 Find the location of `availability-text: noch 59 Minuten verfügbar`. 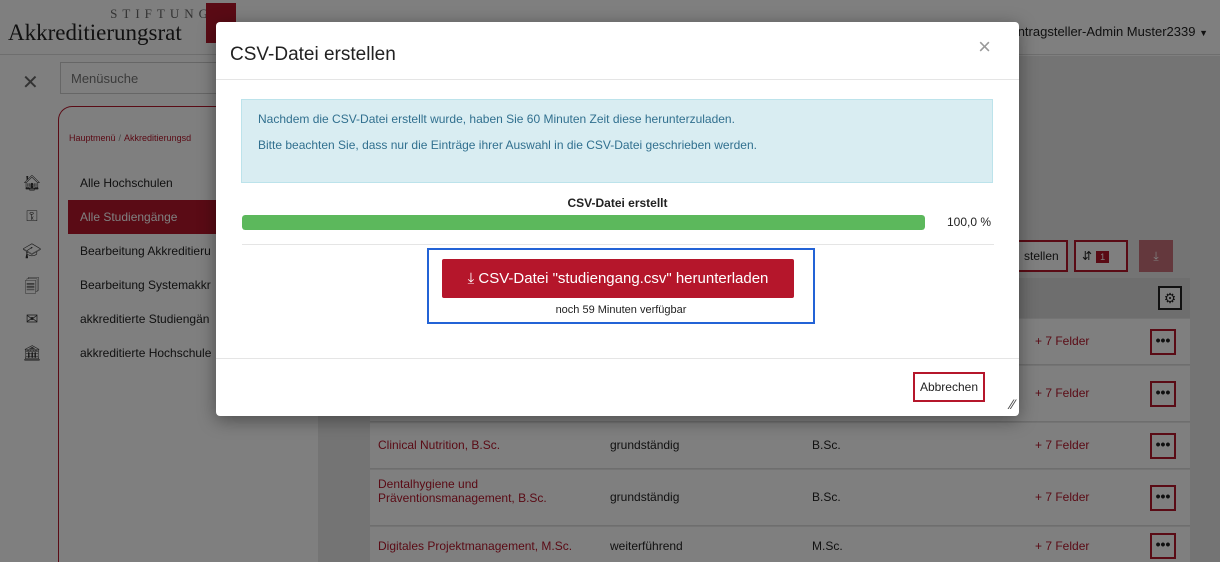

availability-text: noch 59 Minuten verfügbar is located at coordinates (621, 310).